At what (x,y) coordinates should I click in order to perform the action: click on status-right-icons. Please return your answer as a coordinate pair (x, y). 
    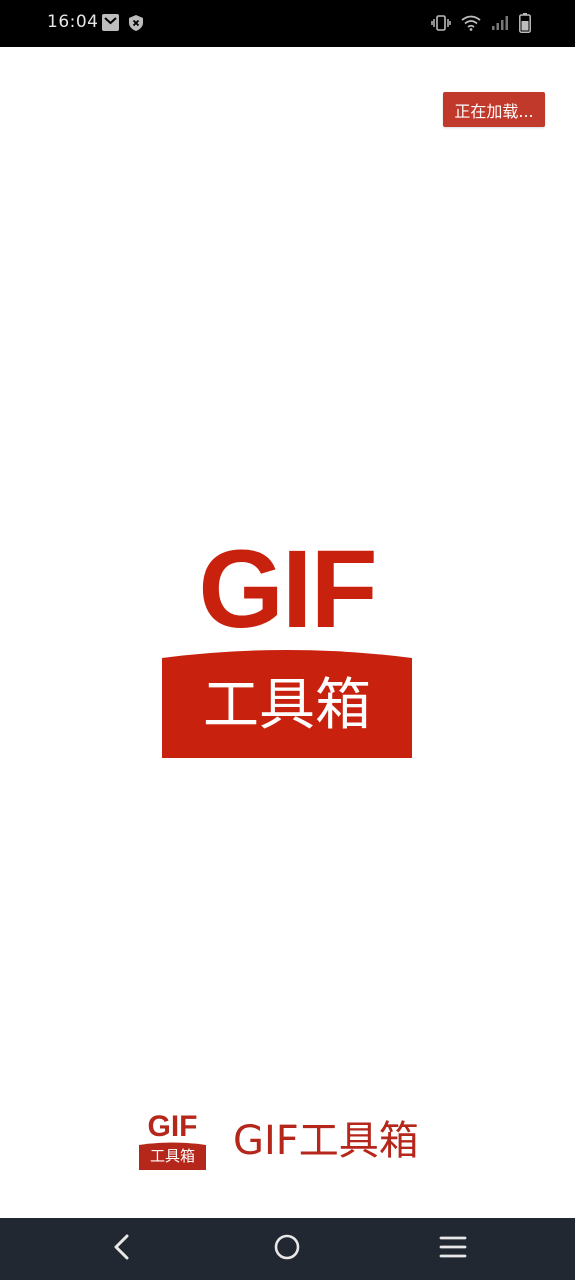
    Looking at the image, I should click on (481, 23).